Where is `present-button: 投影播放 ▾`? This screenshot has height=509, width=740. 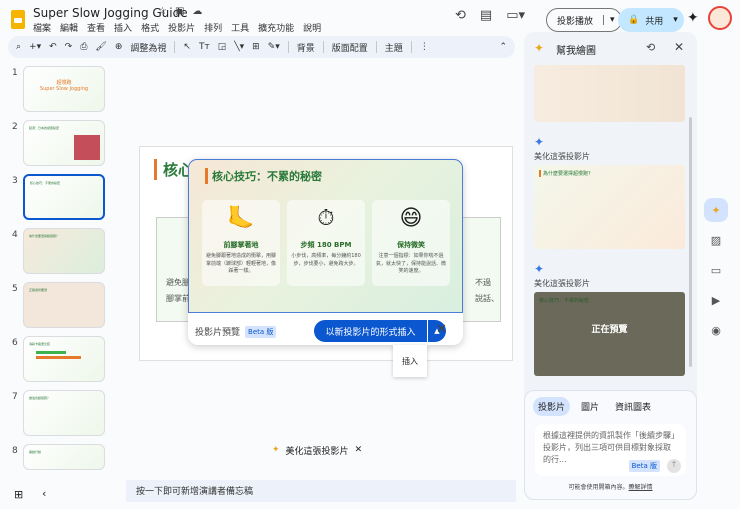 present-button: 投影播放 ▾ is located at coordinates (584, 20).